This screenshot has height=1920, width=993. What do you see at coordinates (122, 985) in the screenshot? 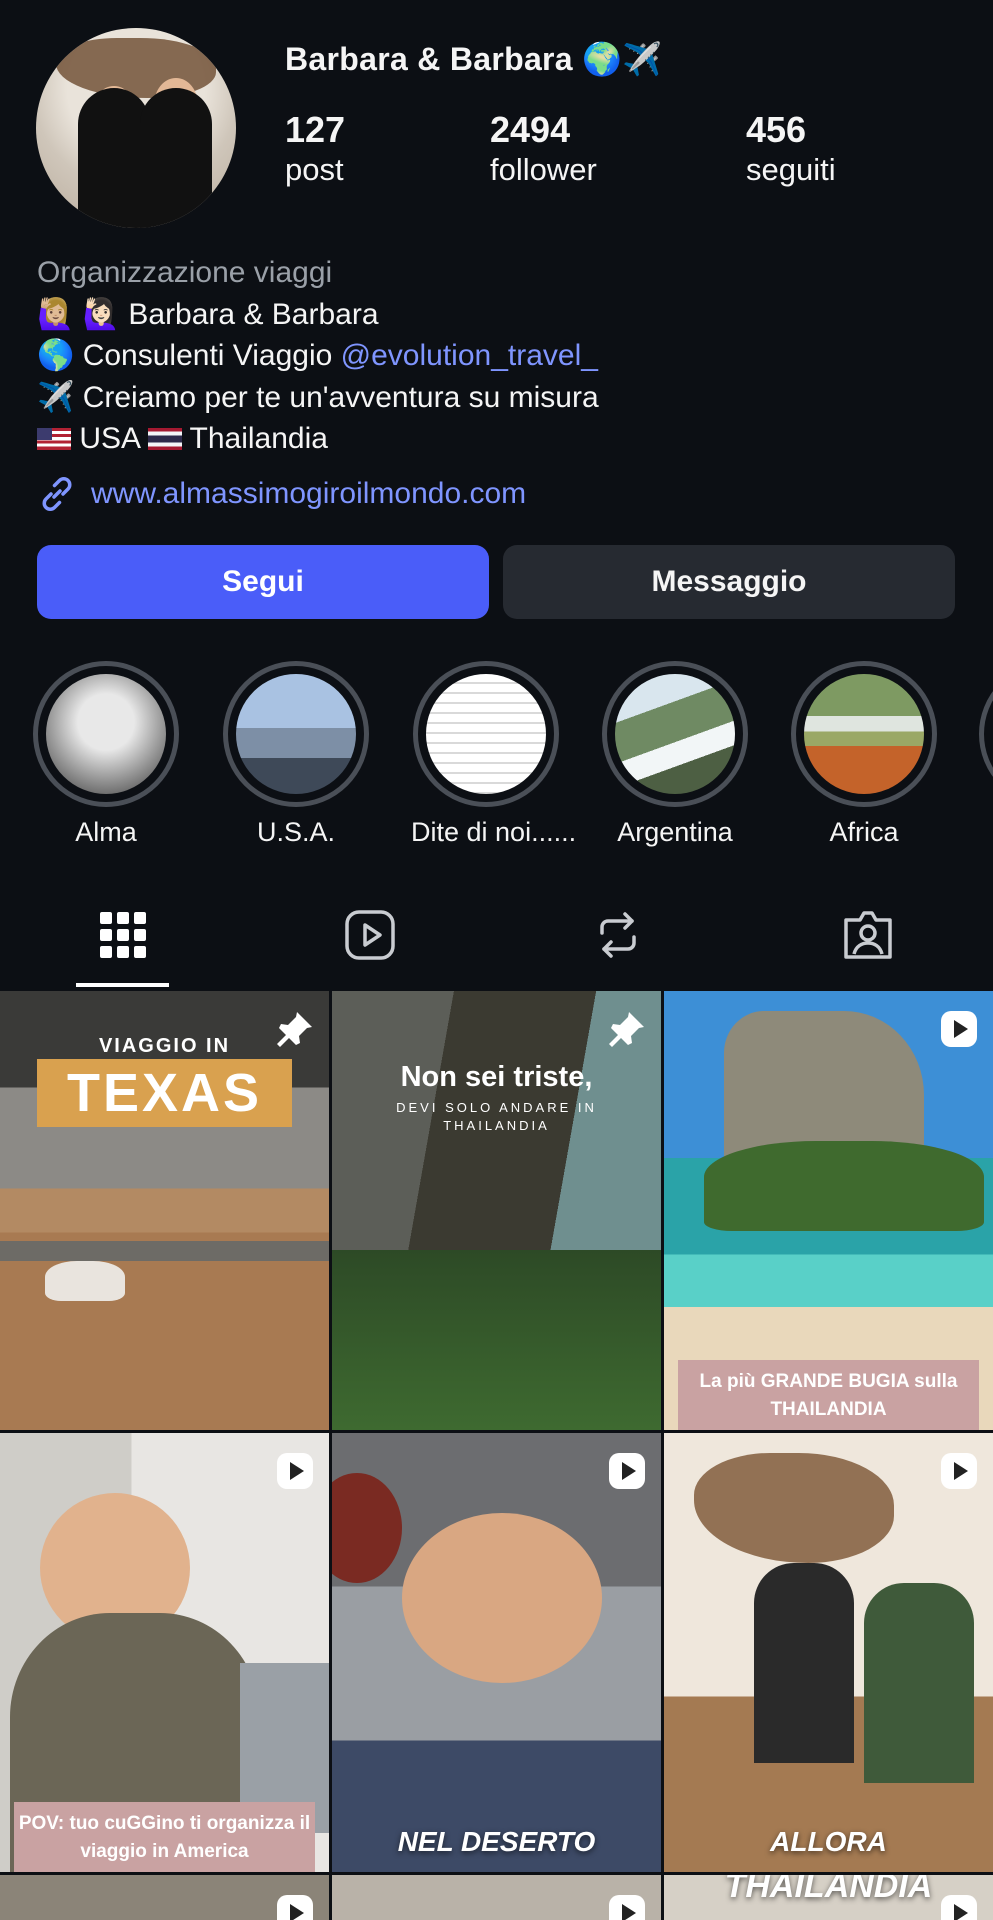
I see `active-tab-indicator` at bounding box center [122, 985].